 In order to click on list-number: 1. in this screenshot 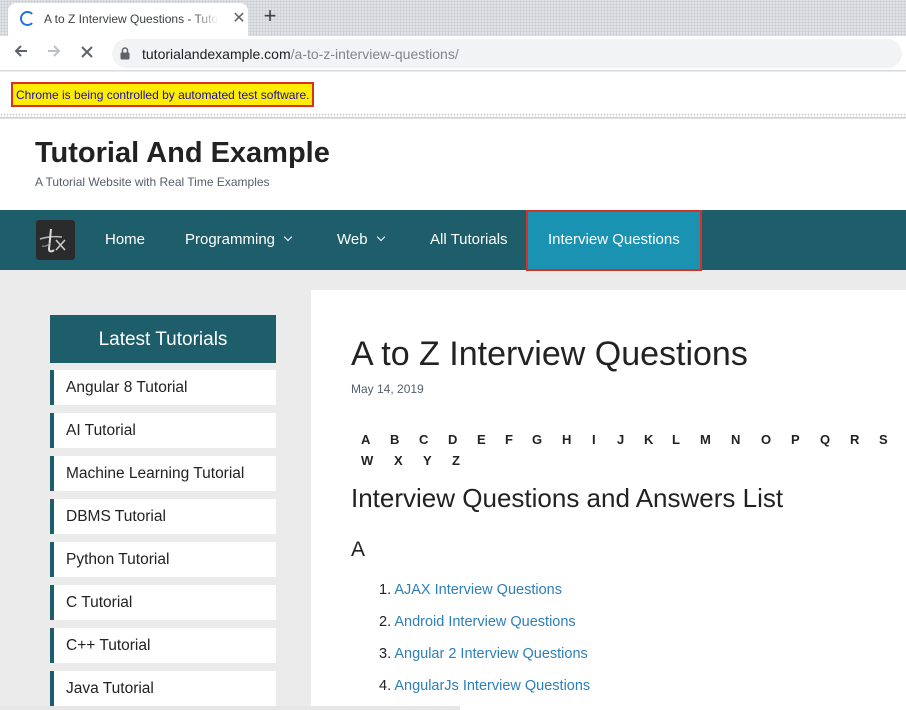, I will do `click(385, 590)`.